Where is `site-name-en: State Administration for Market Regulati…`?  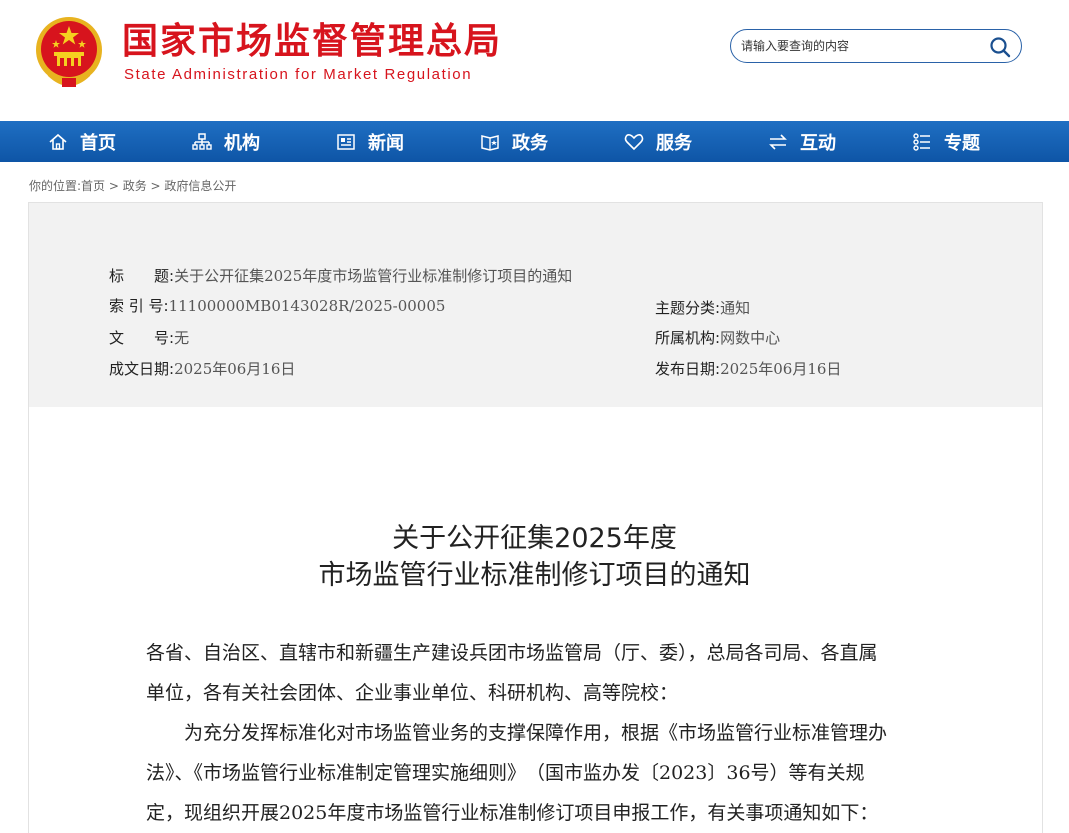
site-name-en: State Administration for Market Regulati… is located at coordinates (298, 74).